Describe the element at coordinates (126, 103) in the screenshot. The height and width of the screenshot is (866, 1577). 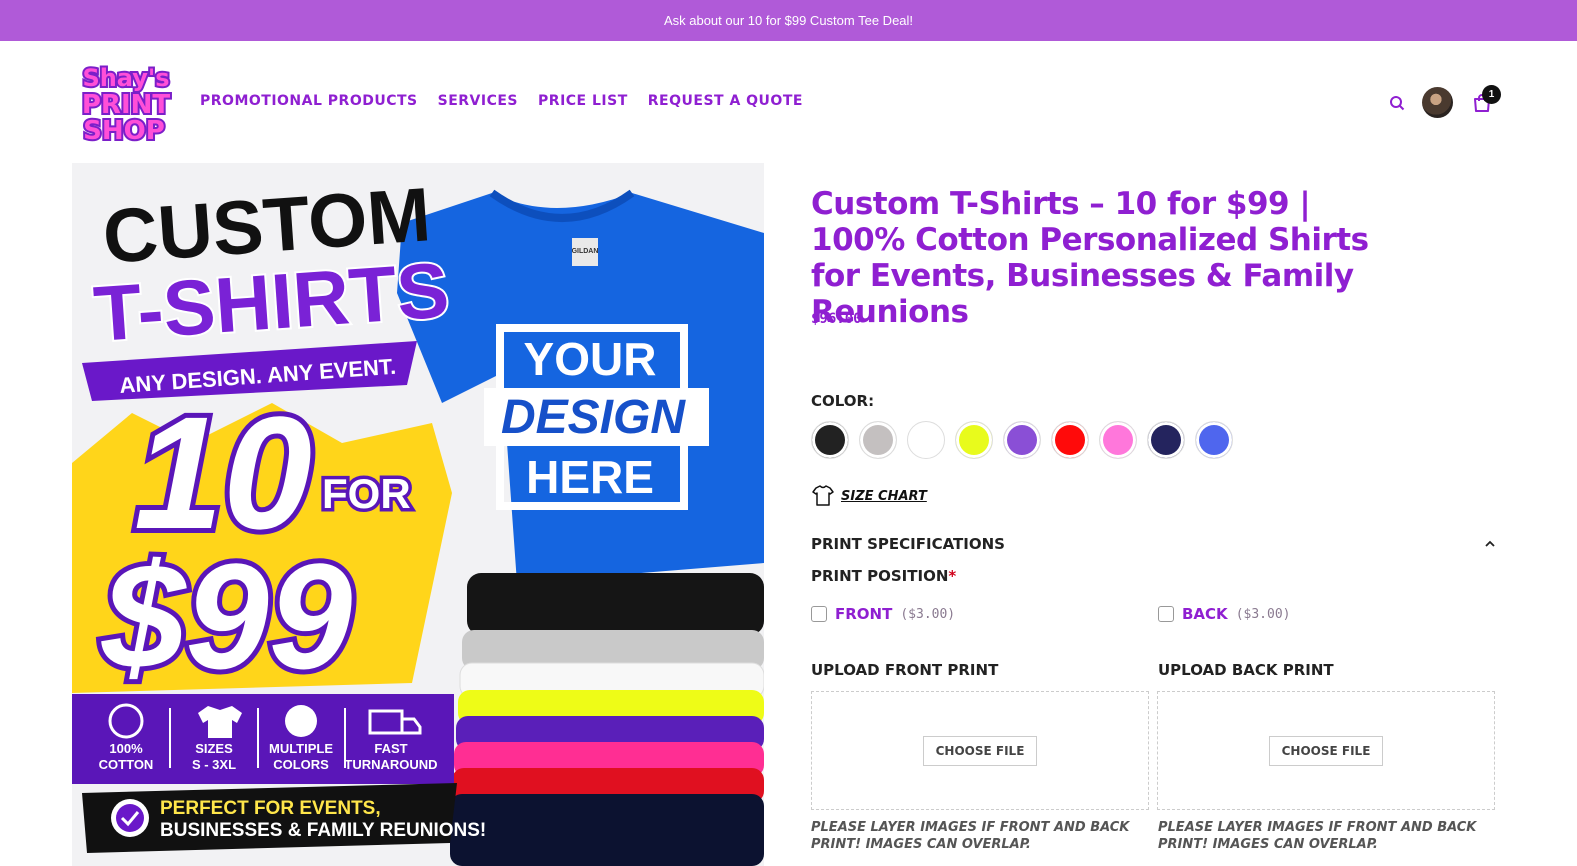
I see `logo: Shay's PRINT SHOP` at that location.